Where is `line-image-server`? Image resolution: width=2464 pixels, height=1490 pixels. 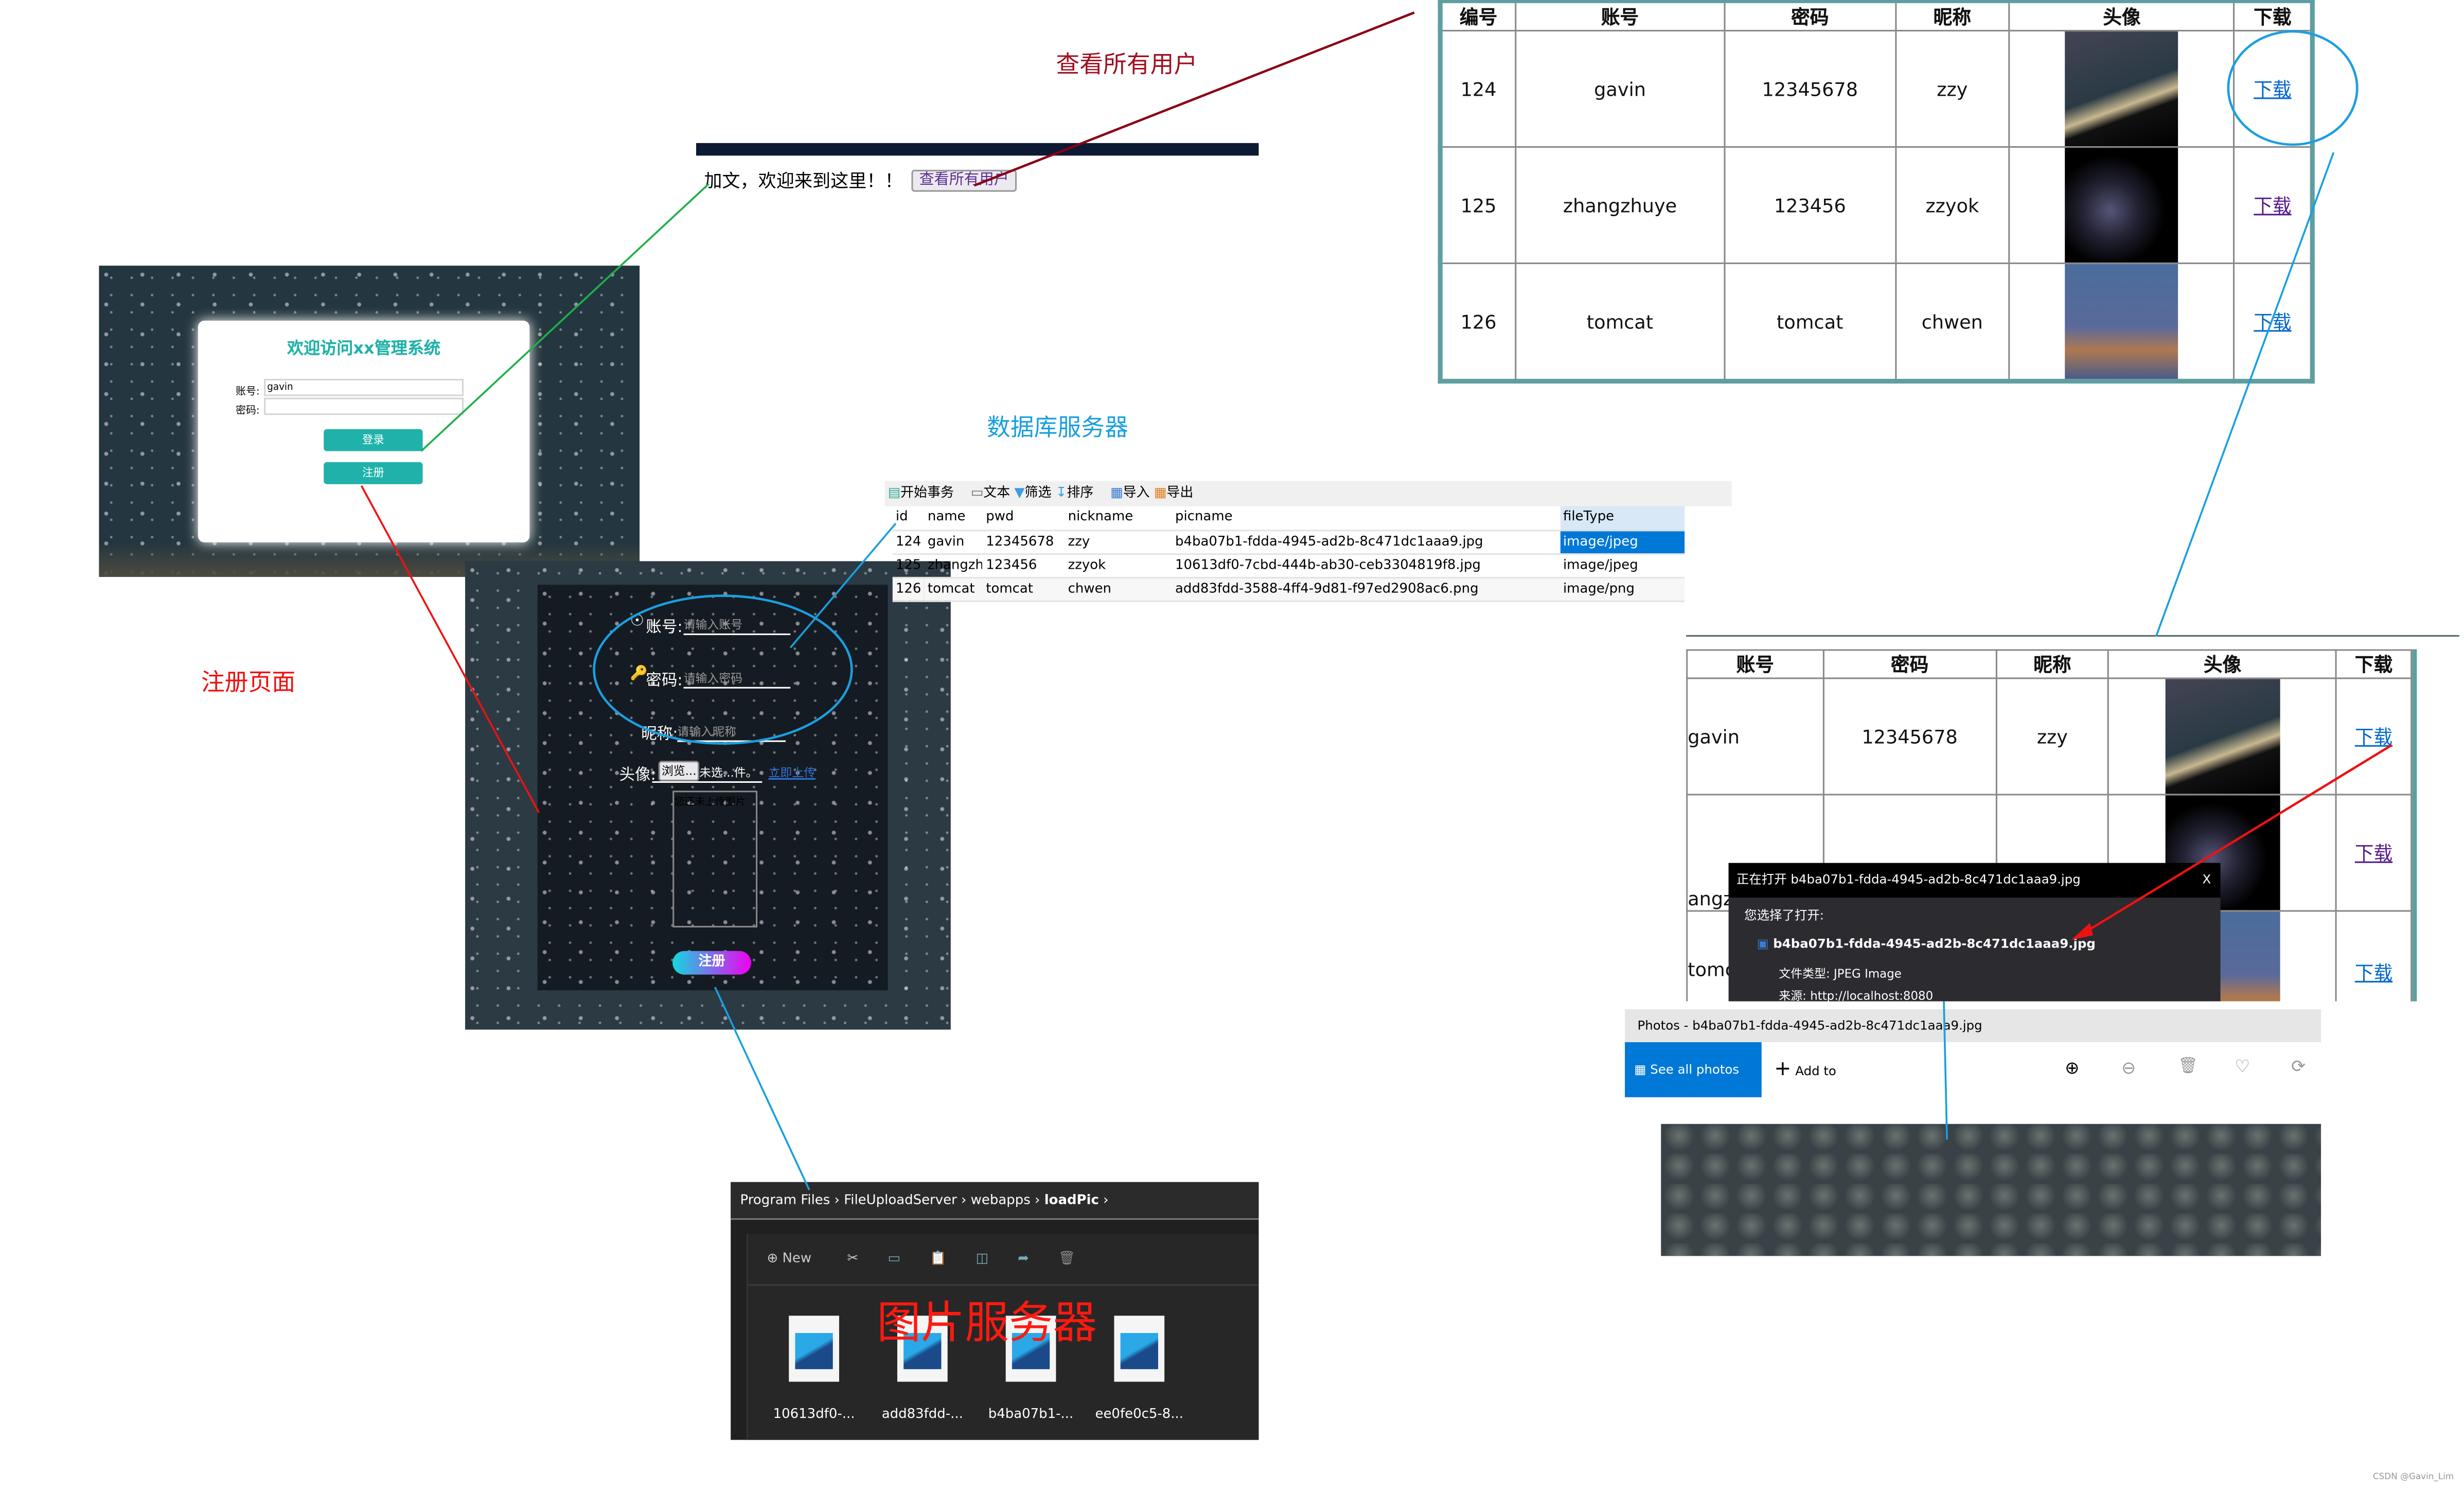 line-image-server is located at coordinates (762, 1088).